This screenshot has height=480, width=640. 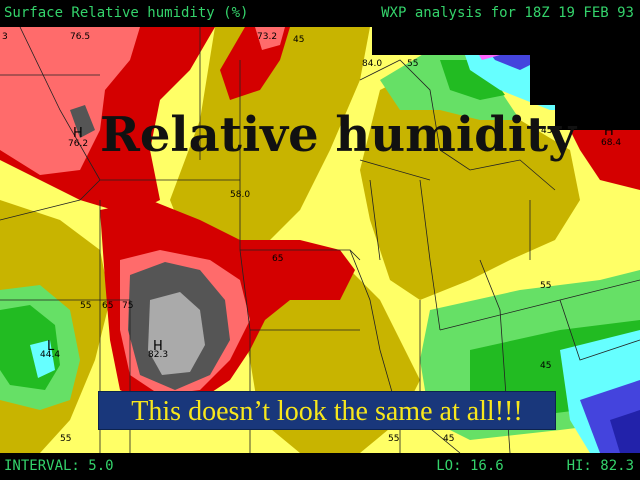 I want to click on overlay-banner: This doesn’t look the same at all!!!, so click(x=327, y=410).